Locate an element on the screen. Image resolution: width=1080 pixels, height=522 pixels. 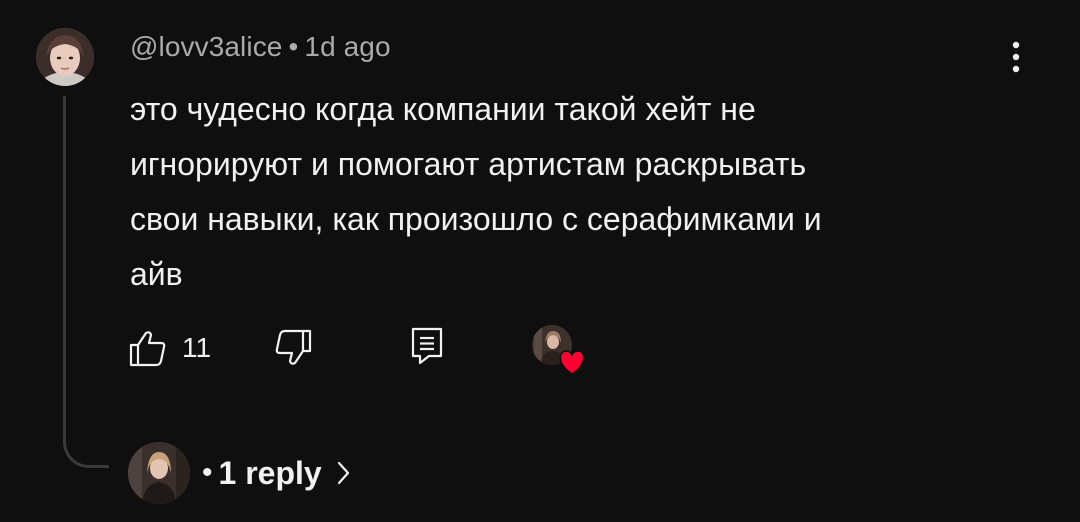
thumb-down-icon is located at coordinates (293, 347).